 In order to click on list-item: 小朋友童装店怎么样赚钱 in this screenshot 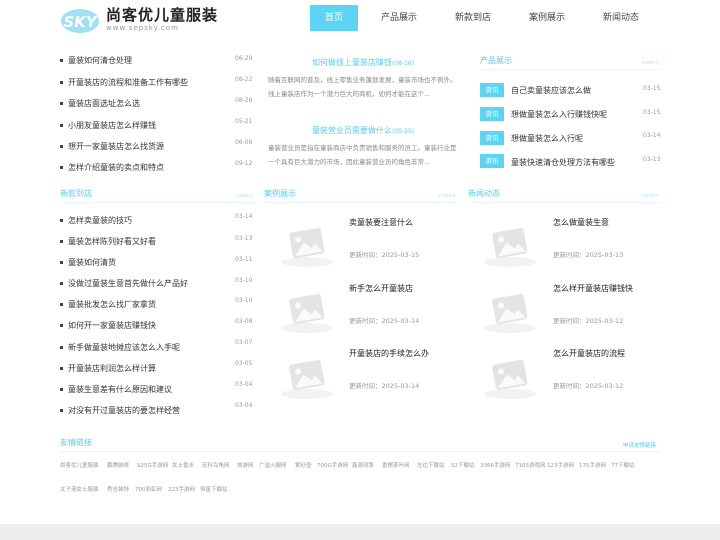, I will do `click(108, 125)`.